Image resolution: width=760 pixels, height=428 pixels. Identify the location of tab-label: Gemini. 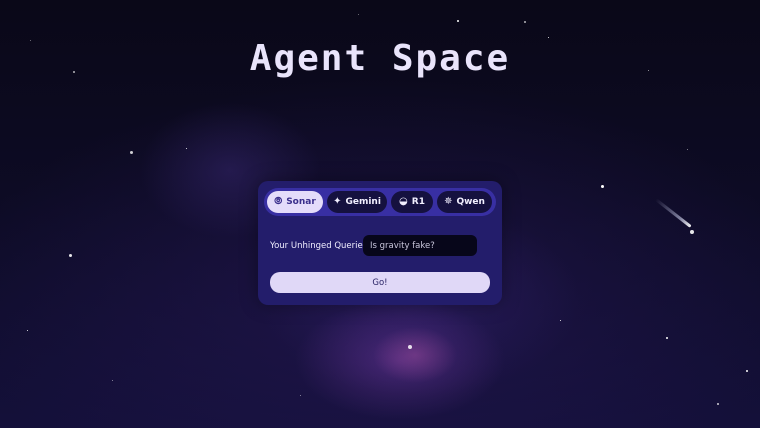
(363, 202).